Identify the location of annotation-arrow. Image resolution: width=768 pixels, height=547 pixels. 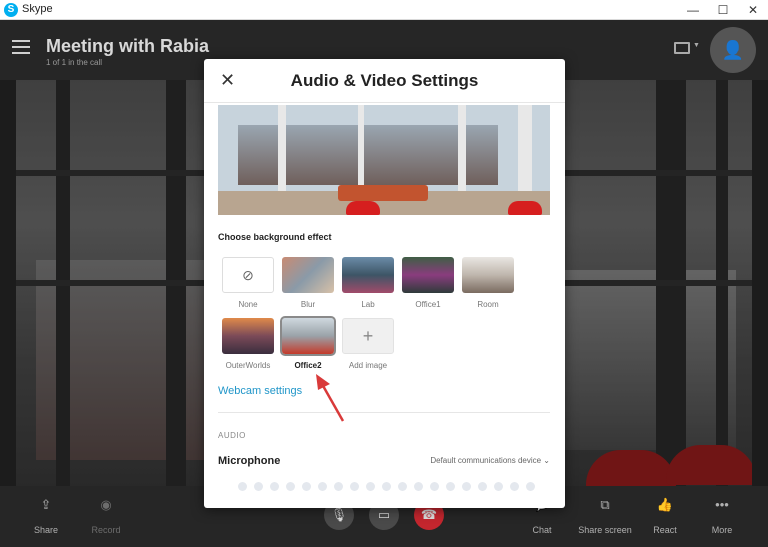
(330, 398).